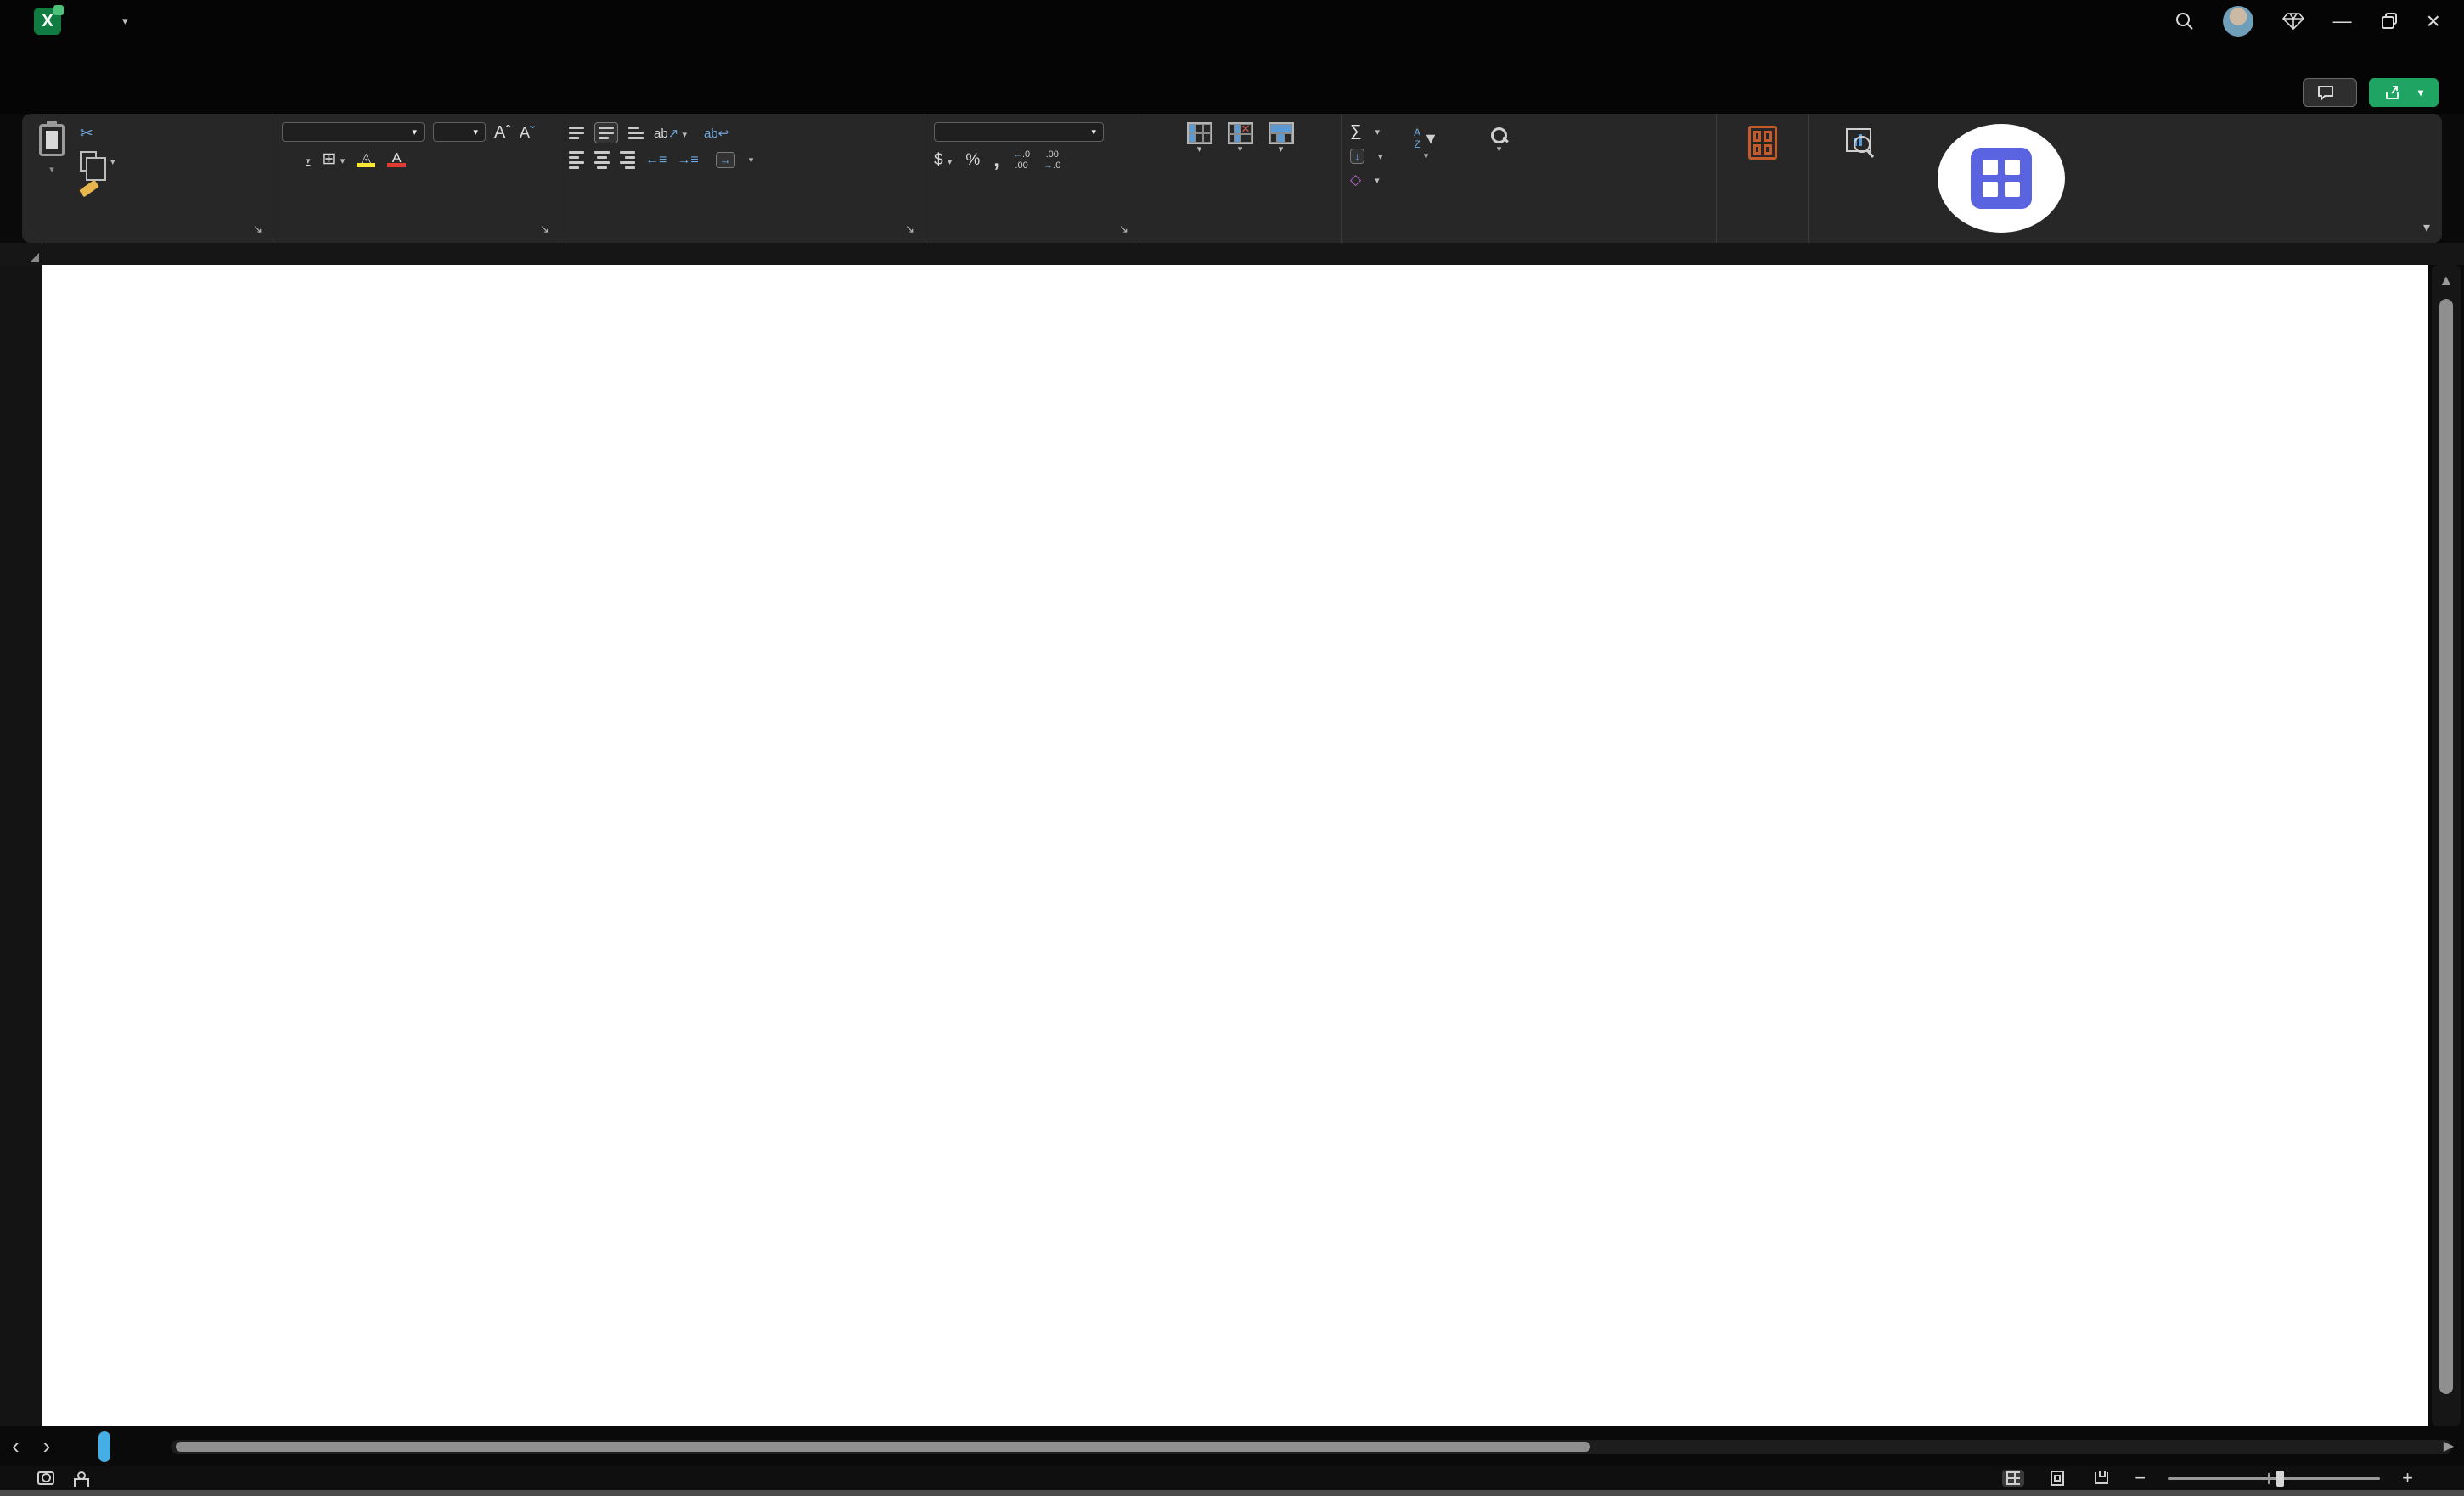 This screenshot has width=2464, height=1496. What do you see at coordinates (2446, 281) in the screenshot?
I see `scroll-up-icon: ▲` at bounding box center [2446, 281].